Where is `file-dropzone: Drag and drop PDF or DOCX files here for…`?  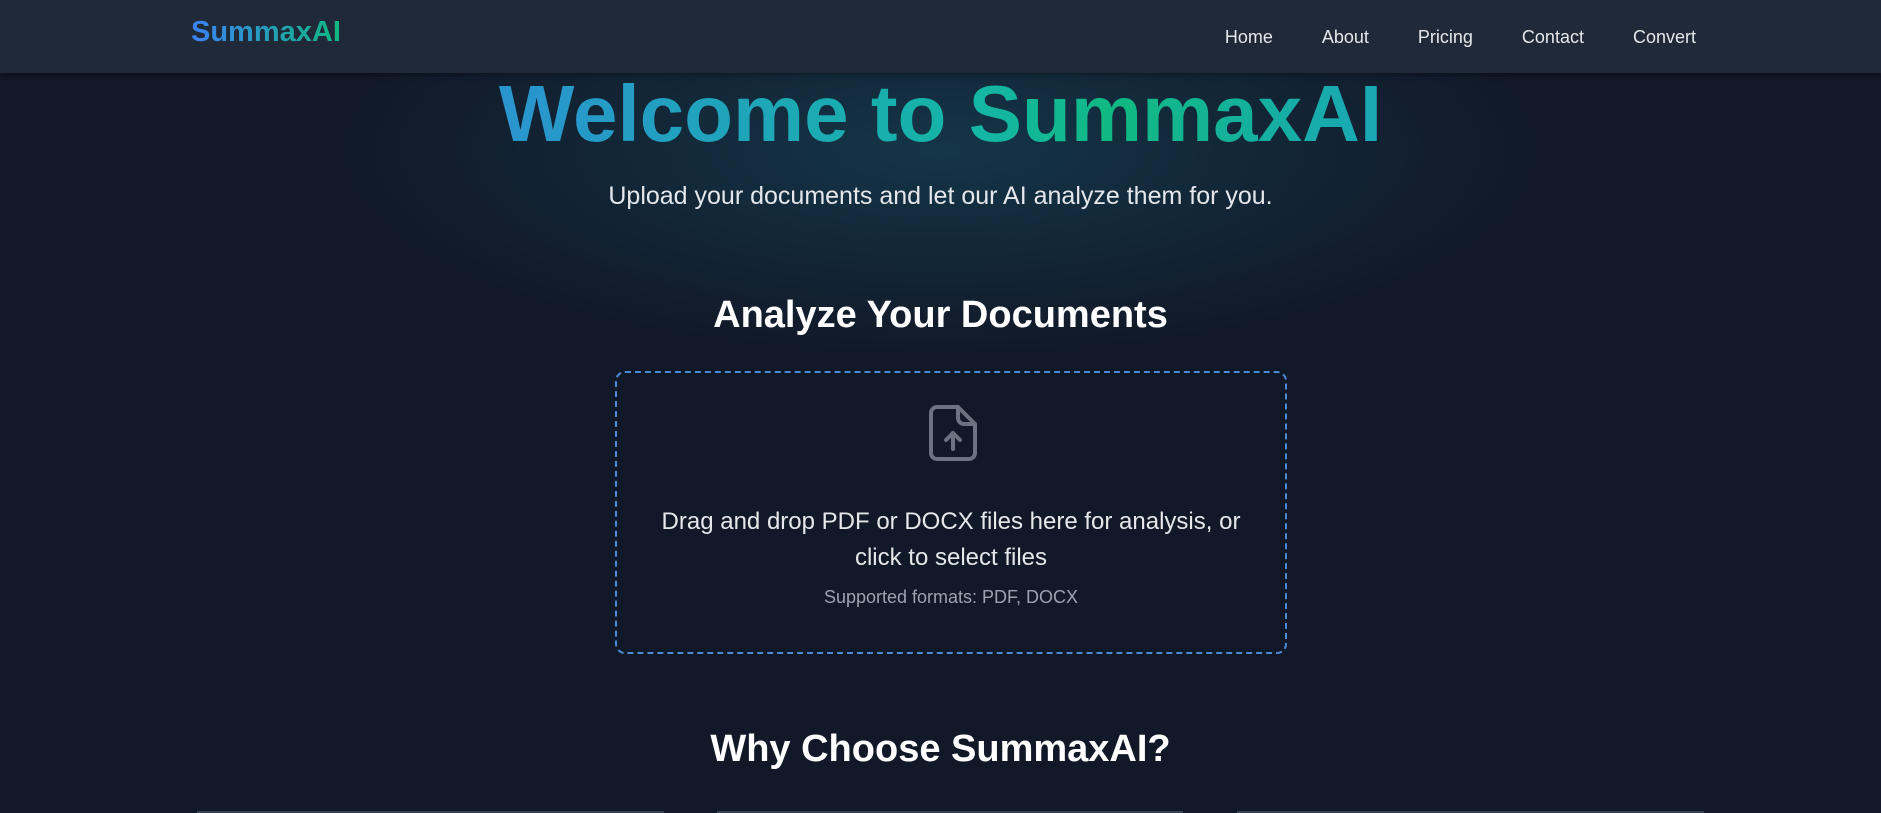
file-dropzone: Drag and drop PDF or DOCX files here for… is located at coordinates (951, 512).